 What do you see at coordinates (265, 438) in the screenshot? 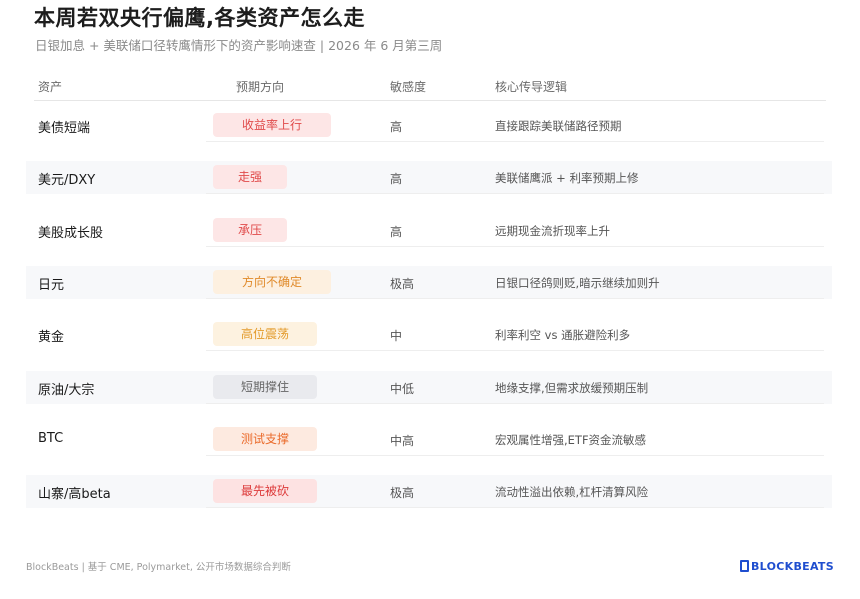
I see `direction-badge: 测试支撑` at bounding box center [265, 438].